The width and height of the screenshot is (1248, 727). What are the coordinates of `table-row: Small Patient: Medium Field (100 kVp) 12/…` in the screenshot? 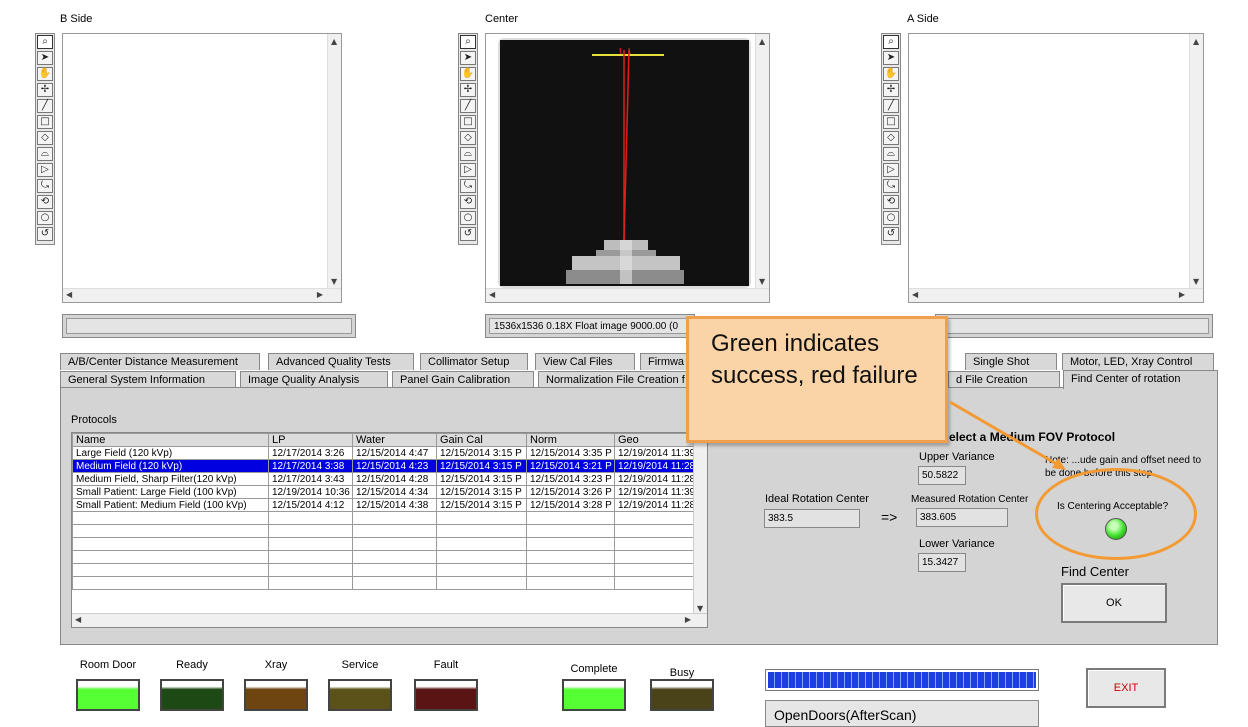 It's located at (385, 505).